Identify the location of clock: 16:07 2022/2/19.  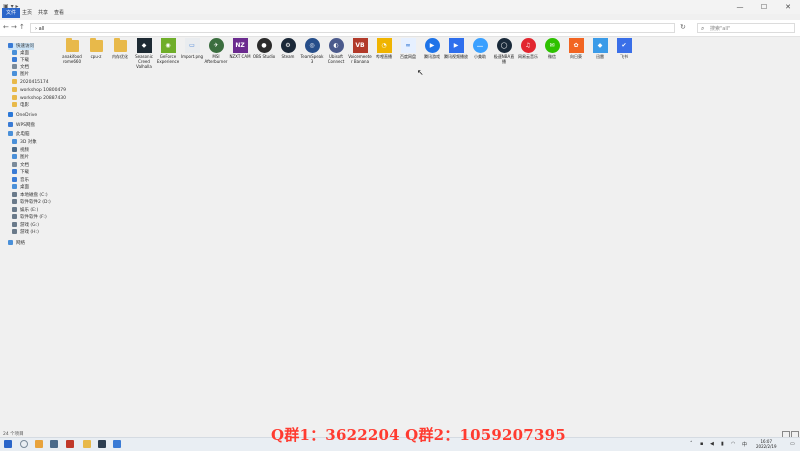
(766, 444).